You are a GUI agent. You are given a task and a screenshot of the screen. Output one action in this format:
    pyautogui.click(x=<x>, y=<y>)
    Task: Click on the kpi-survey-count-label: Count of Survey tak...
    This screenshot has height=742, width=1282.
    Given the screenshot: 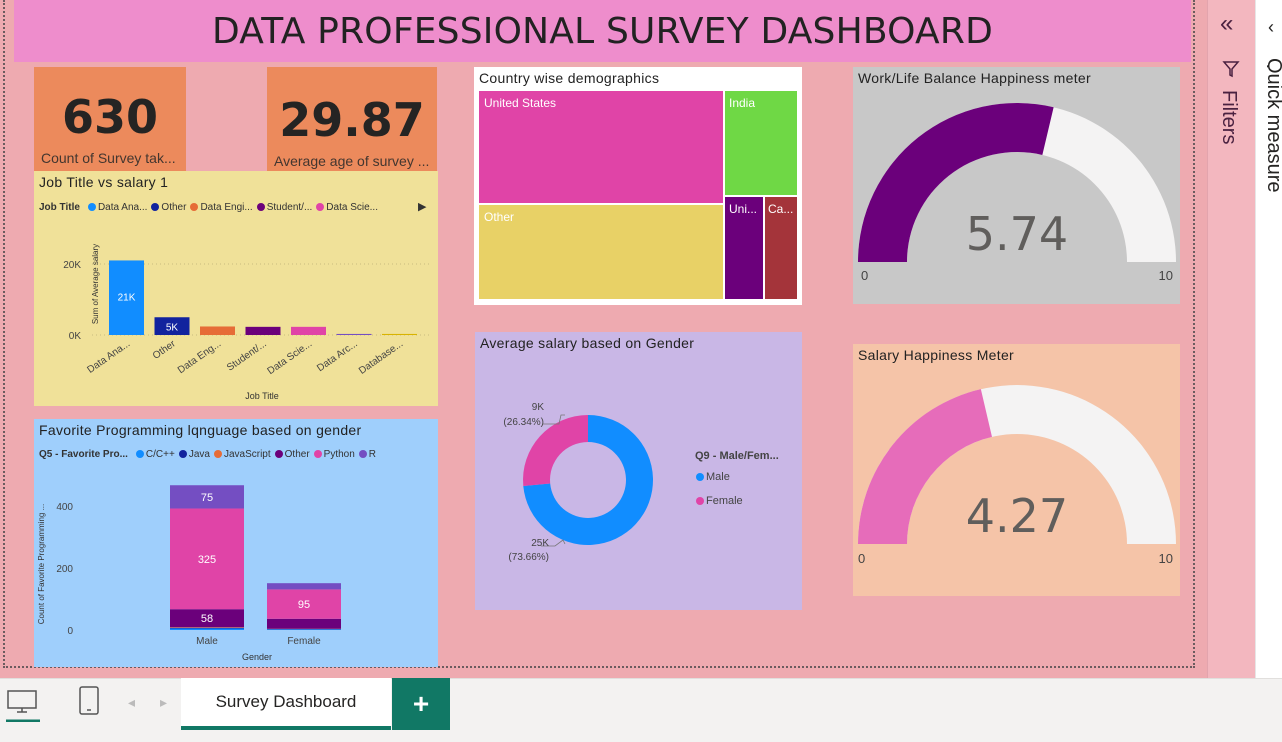 What is the action you would take?
    pyautogui.click(x=108, y=158)
    